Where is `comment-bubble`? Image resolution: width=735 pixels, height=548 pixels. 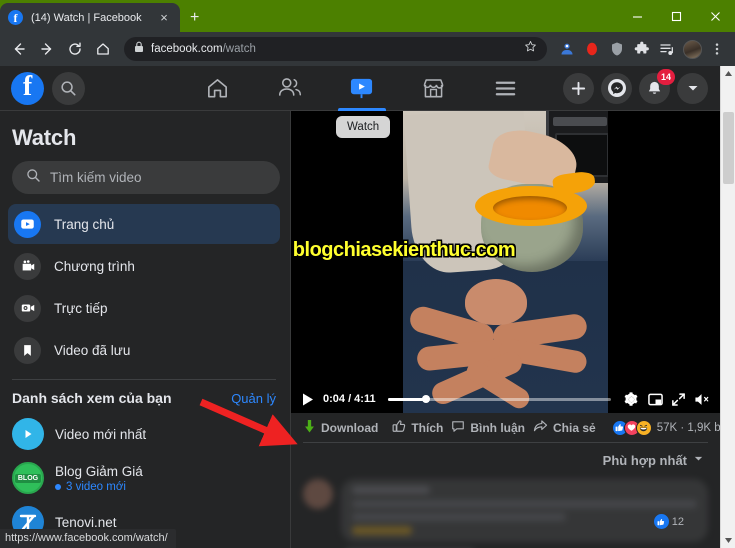
comment-bubble is located at coordinates (524, 510).